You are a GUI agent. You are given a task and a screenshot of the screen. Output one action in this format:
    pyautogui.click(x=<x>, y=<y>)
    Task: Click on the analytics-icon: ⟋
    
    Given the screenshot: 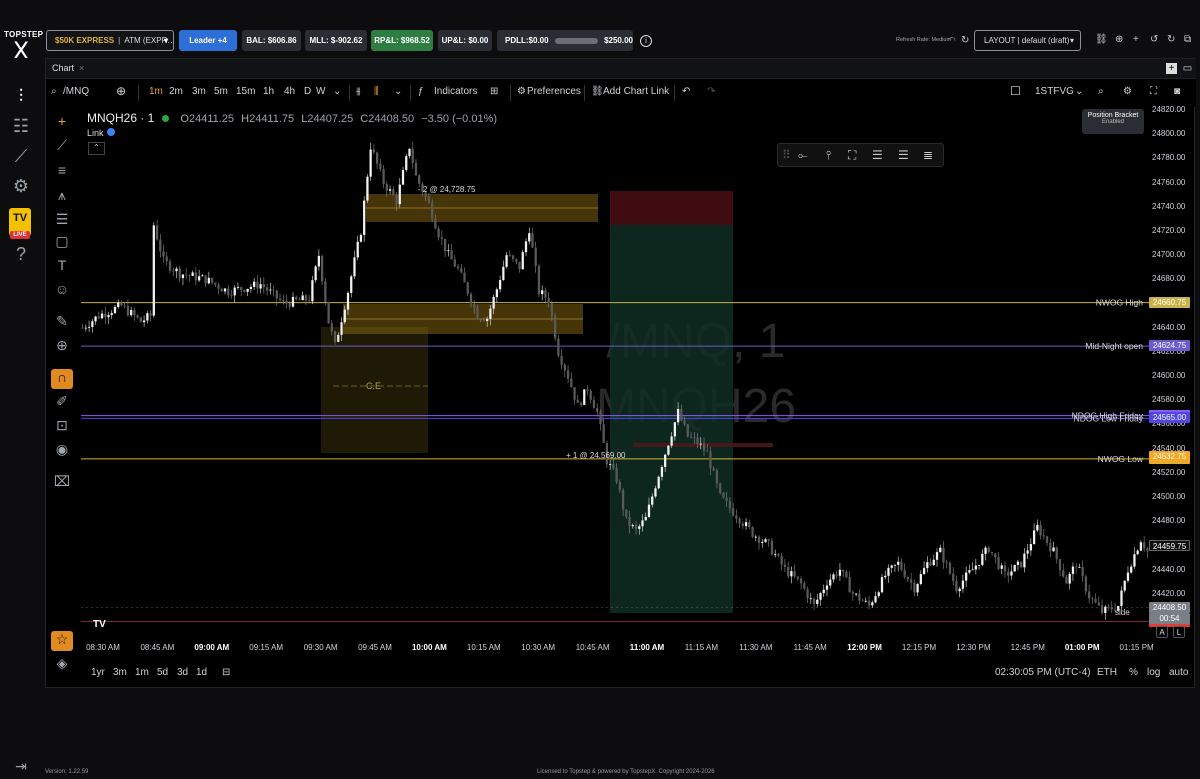 What is the action you would take?
    pyautogui.click(x=21, y=156)
    